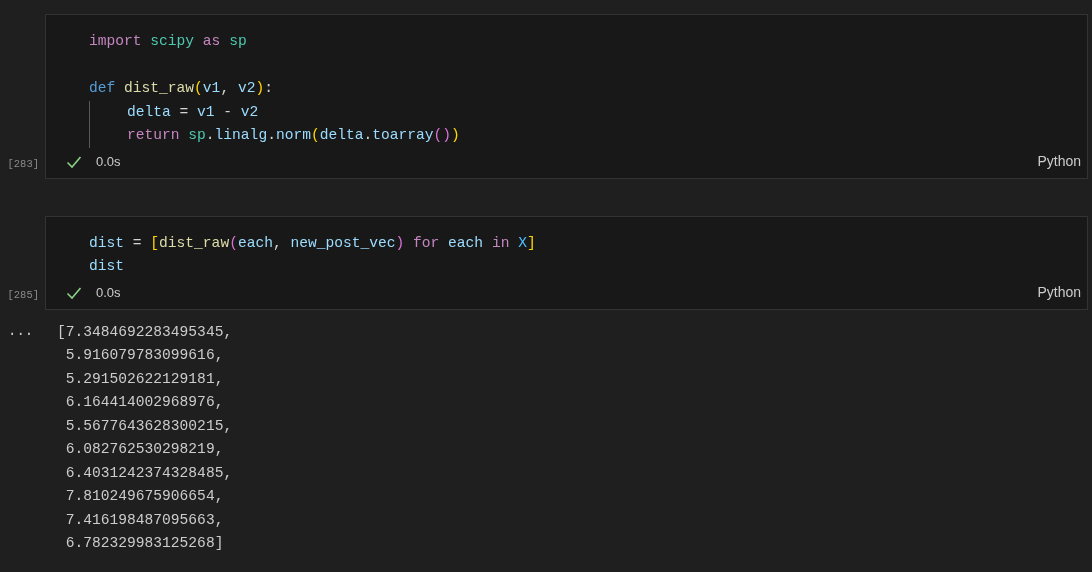 The height and width of the screenshot is (572, 1092). Describe the element at coordinates (193, 112) in the screenshot. I see `code-line: delta = v1 - v2` at that location.